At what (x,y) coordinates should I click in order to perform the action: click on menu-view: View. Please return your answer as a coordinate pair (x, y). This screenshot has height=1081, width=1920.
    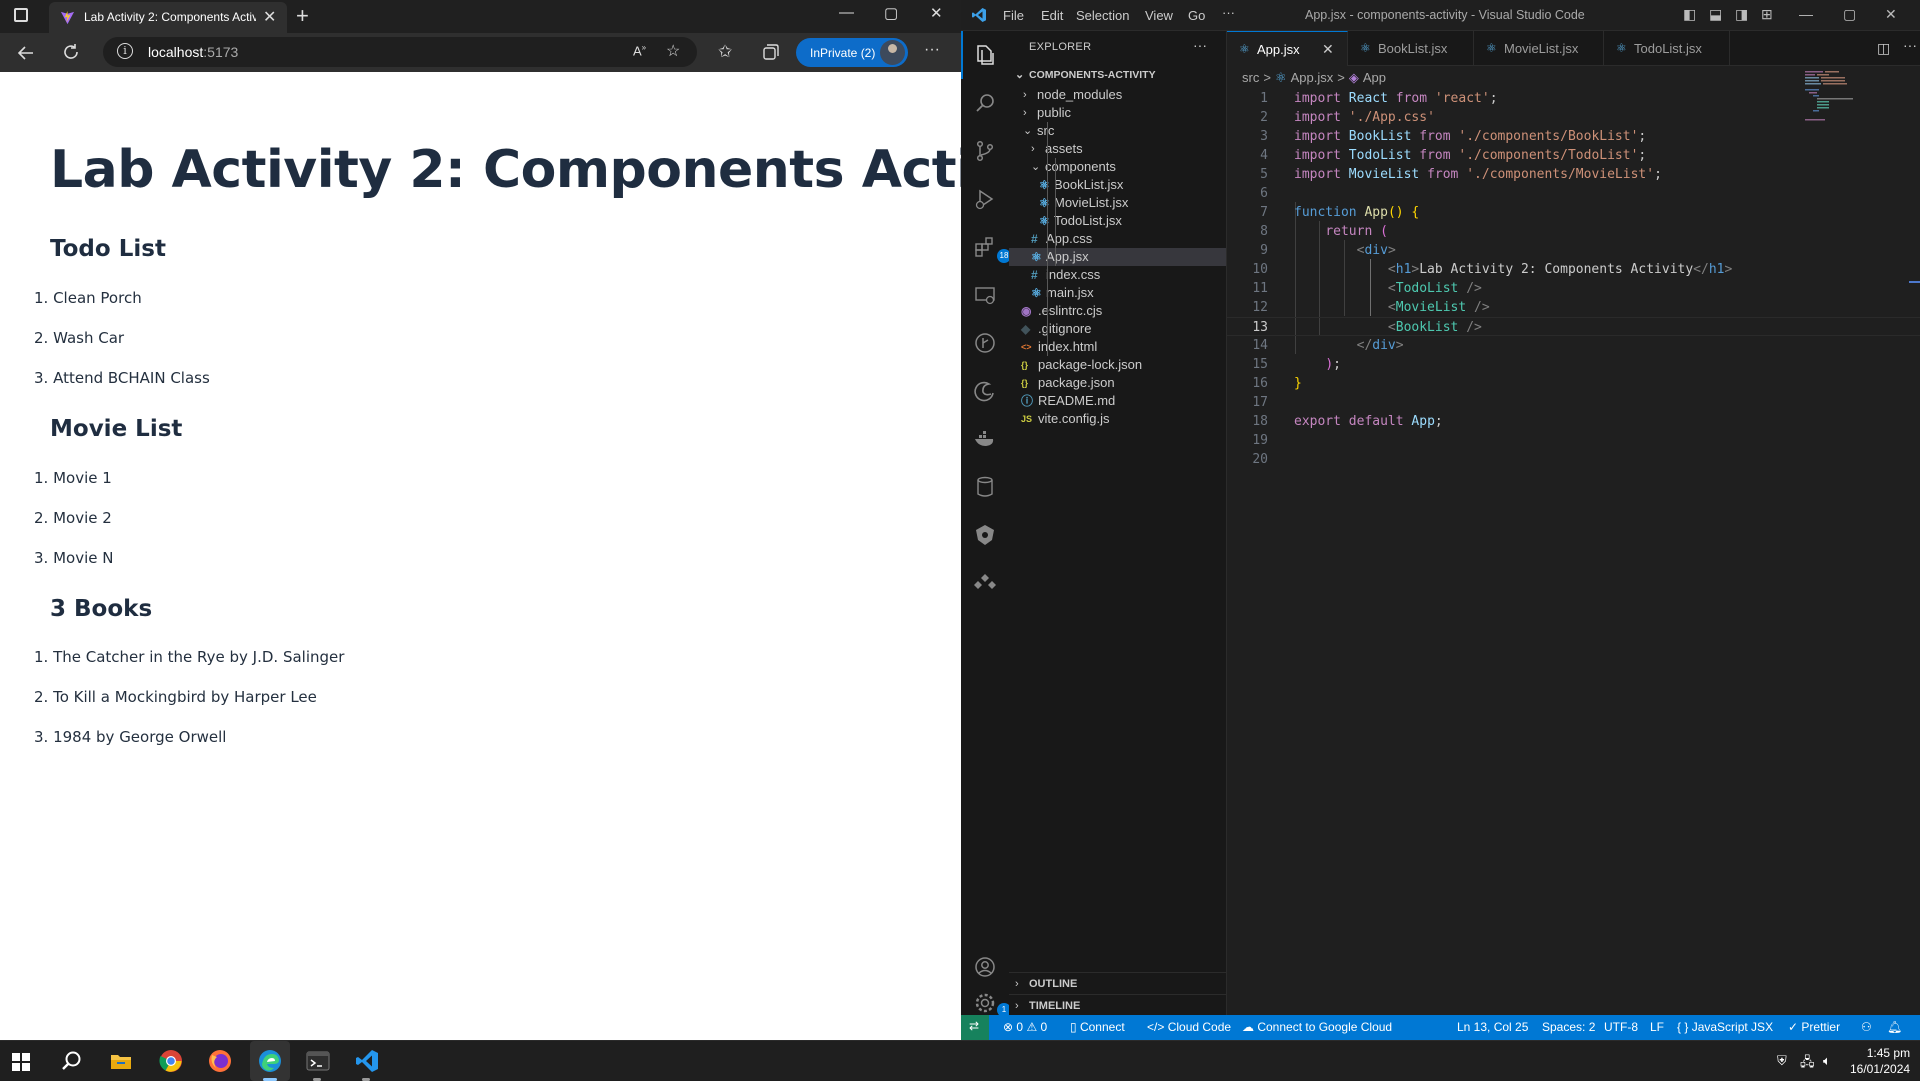
    Looking at the image, I should click on (1159, 15).